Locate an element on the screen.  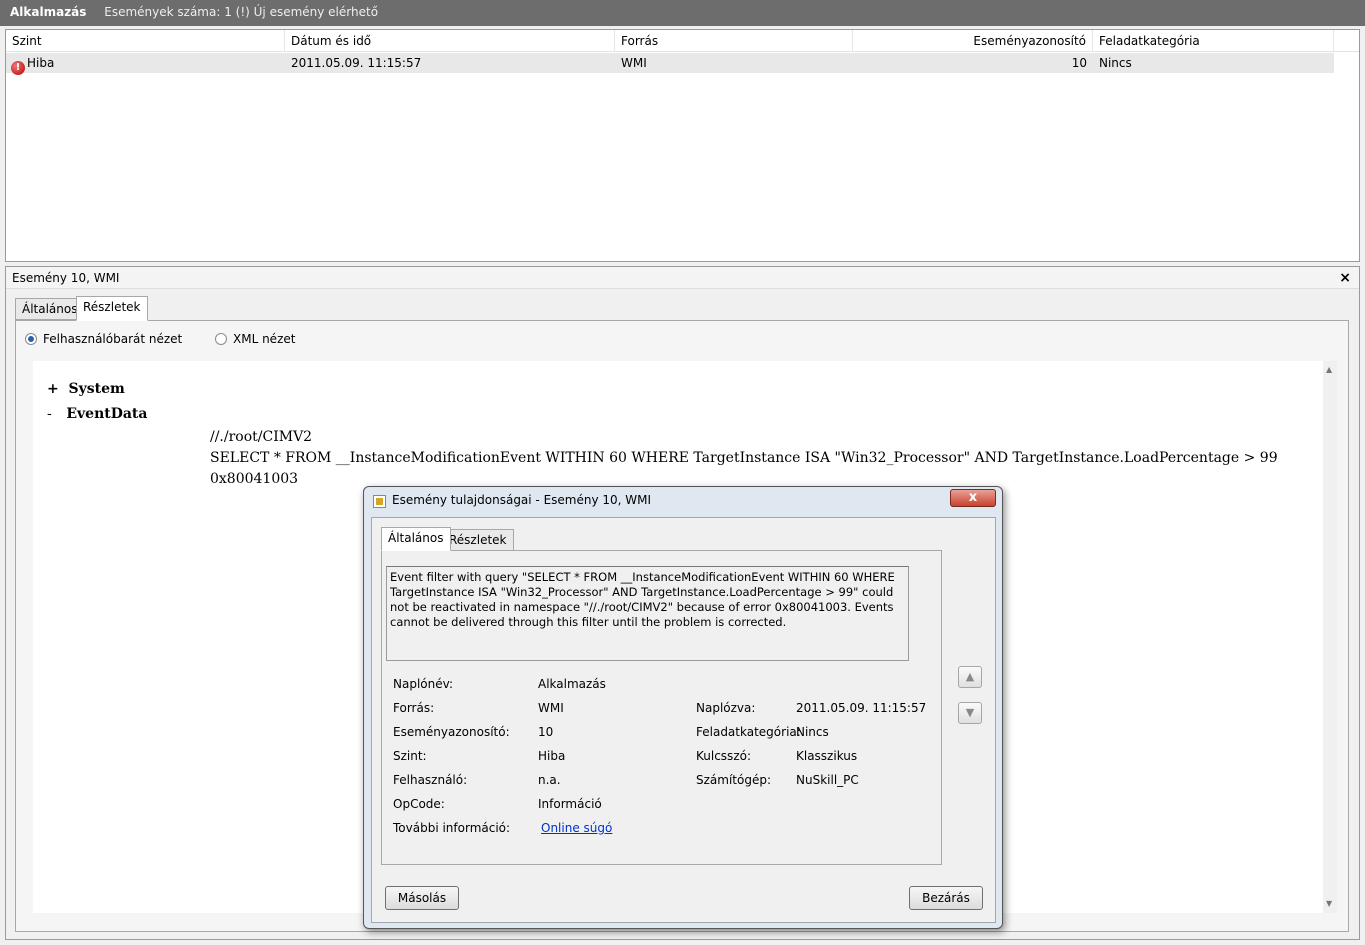
copy-button: Másolás is located at coordinates (422, 898).